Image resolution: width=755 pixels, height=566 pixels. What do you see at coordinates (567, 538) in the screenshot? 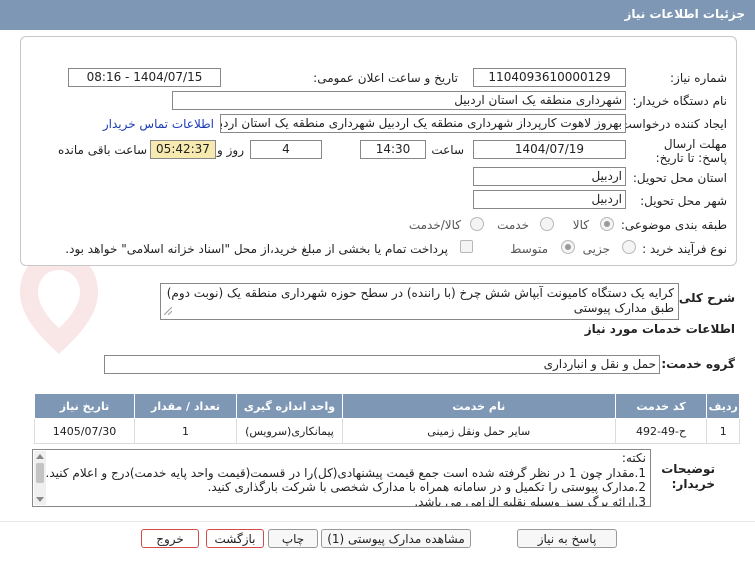
I see `reply-to-need-button: پاسخ به نیاز` at bounding box center [567, 538].